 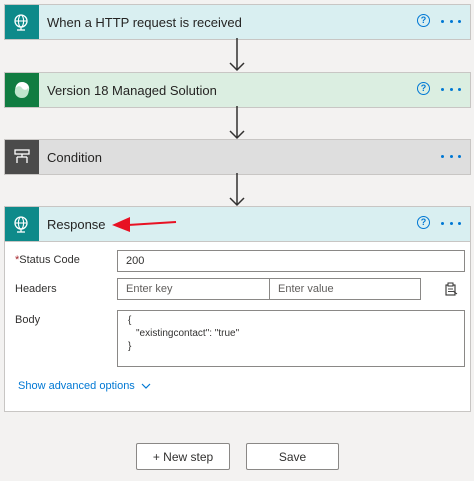 I want to click on body-label: Body, so click(x=28, y=320).